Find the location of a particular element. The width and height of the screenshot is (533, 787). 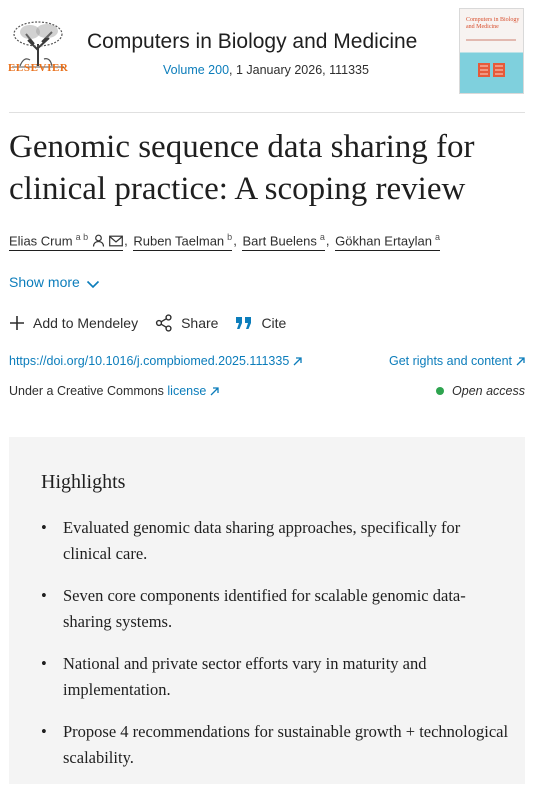

license-statement: Under a Creative Commons license is located at coordinates (114, 391).